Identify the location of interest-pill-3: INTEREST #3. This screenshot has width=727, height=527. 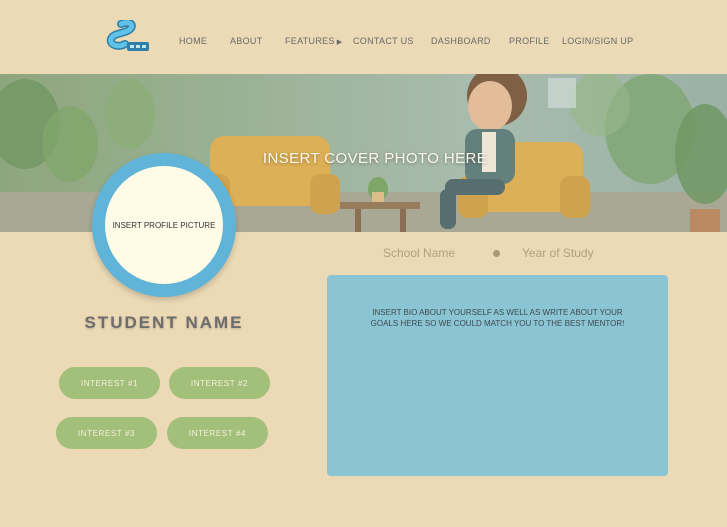
(106, 433).